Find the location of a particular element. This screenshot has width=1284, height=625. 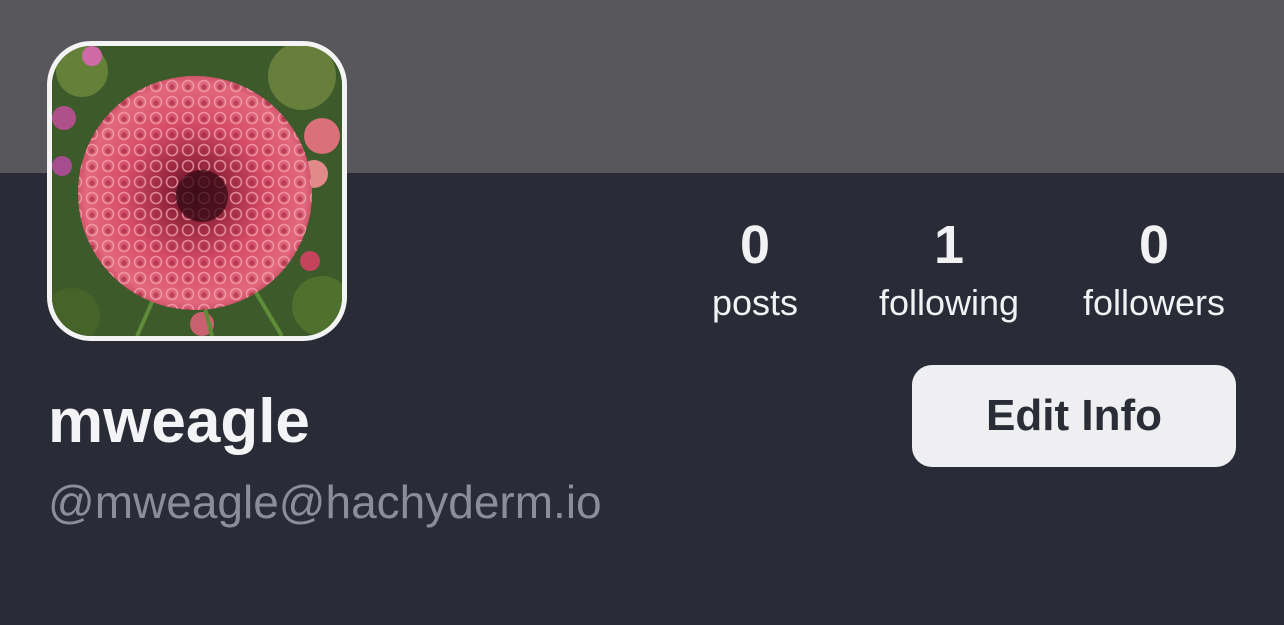

followers-label: followers is located at coordinates (1154, 302).